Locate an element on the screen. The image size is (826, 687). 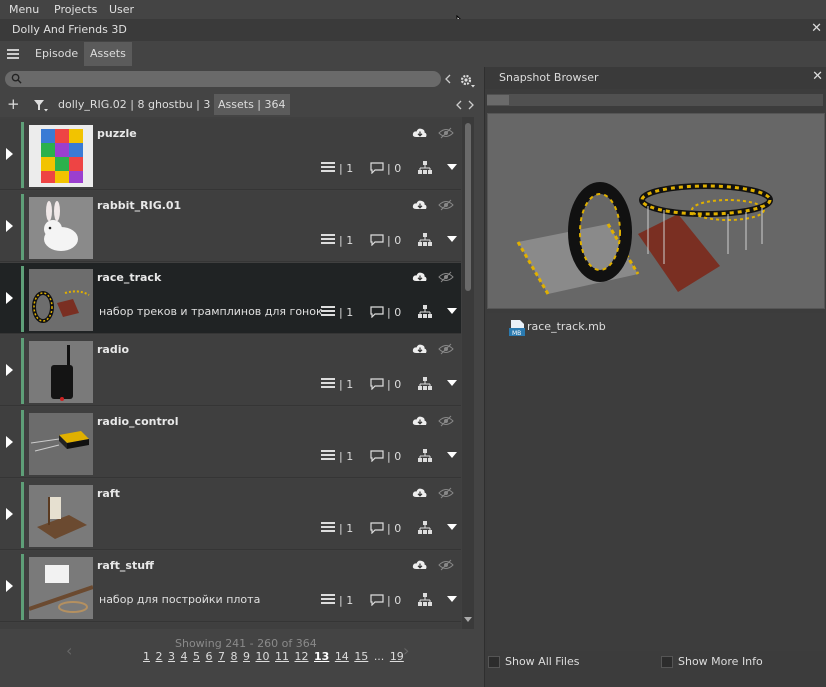
prev-page-icon: ‹ is located at coordinates (69, 650).